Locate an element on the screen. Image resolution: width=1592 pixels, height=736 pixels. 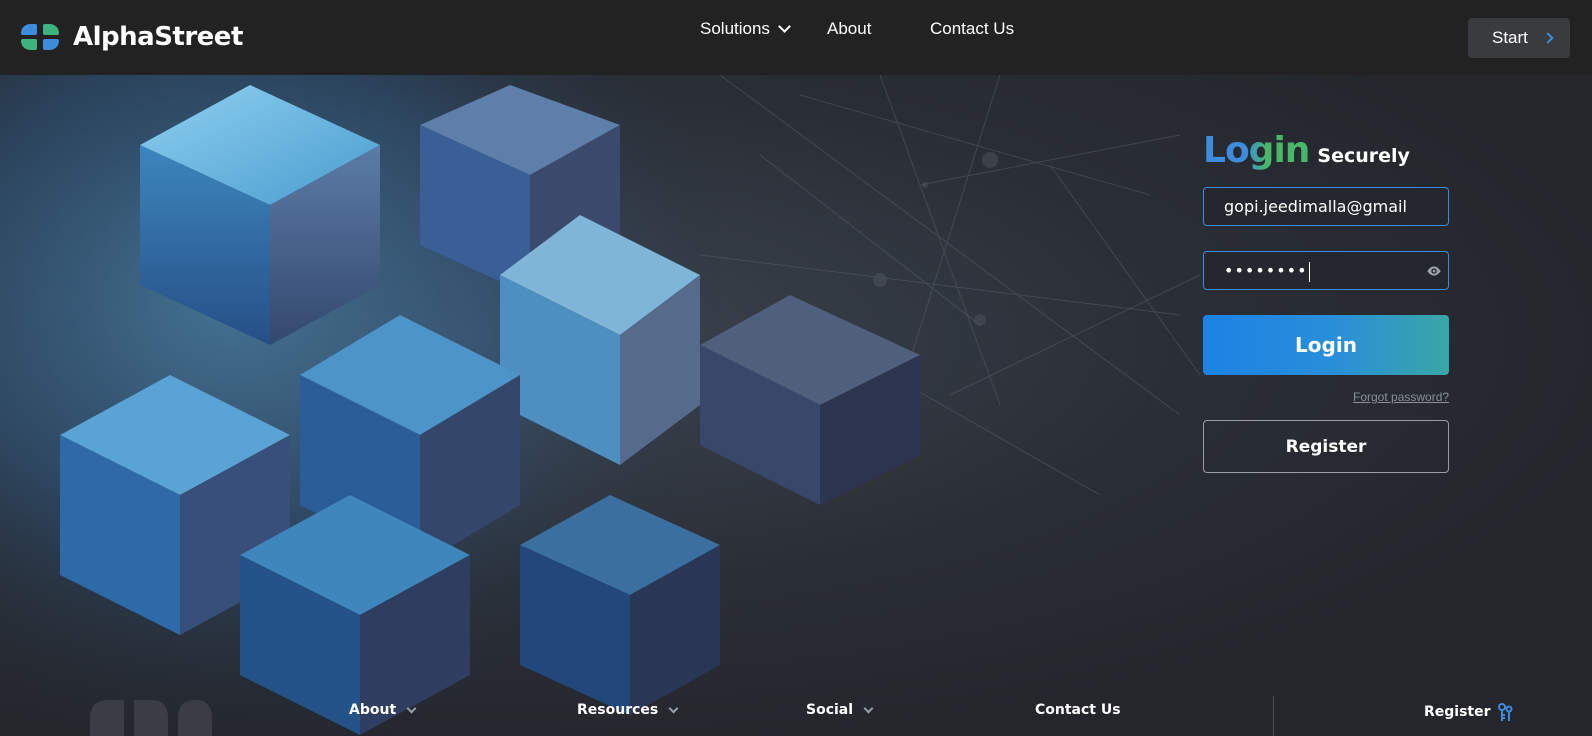
register-button: Register is located at coordinates (1326, 446).